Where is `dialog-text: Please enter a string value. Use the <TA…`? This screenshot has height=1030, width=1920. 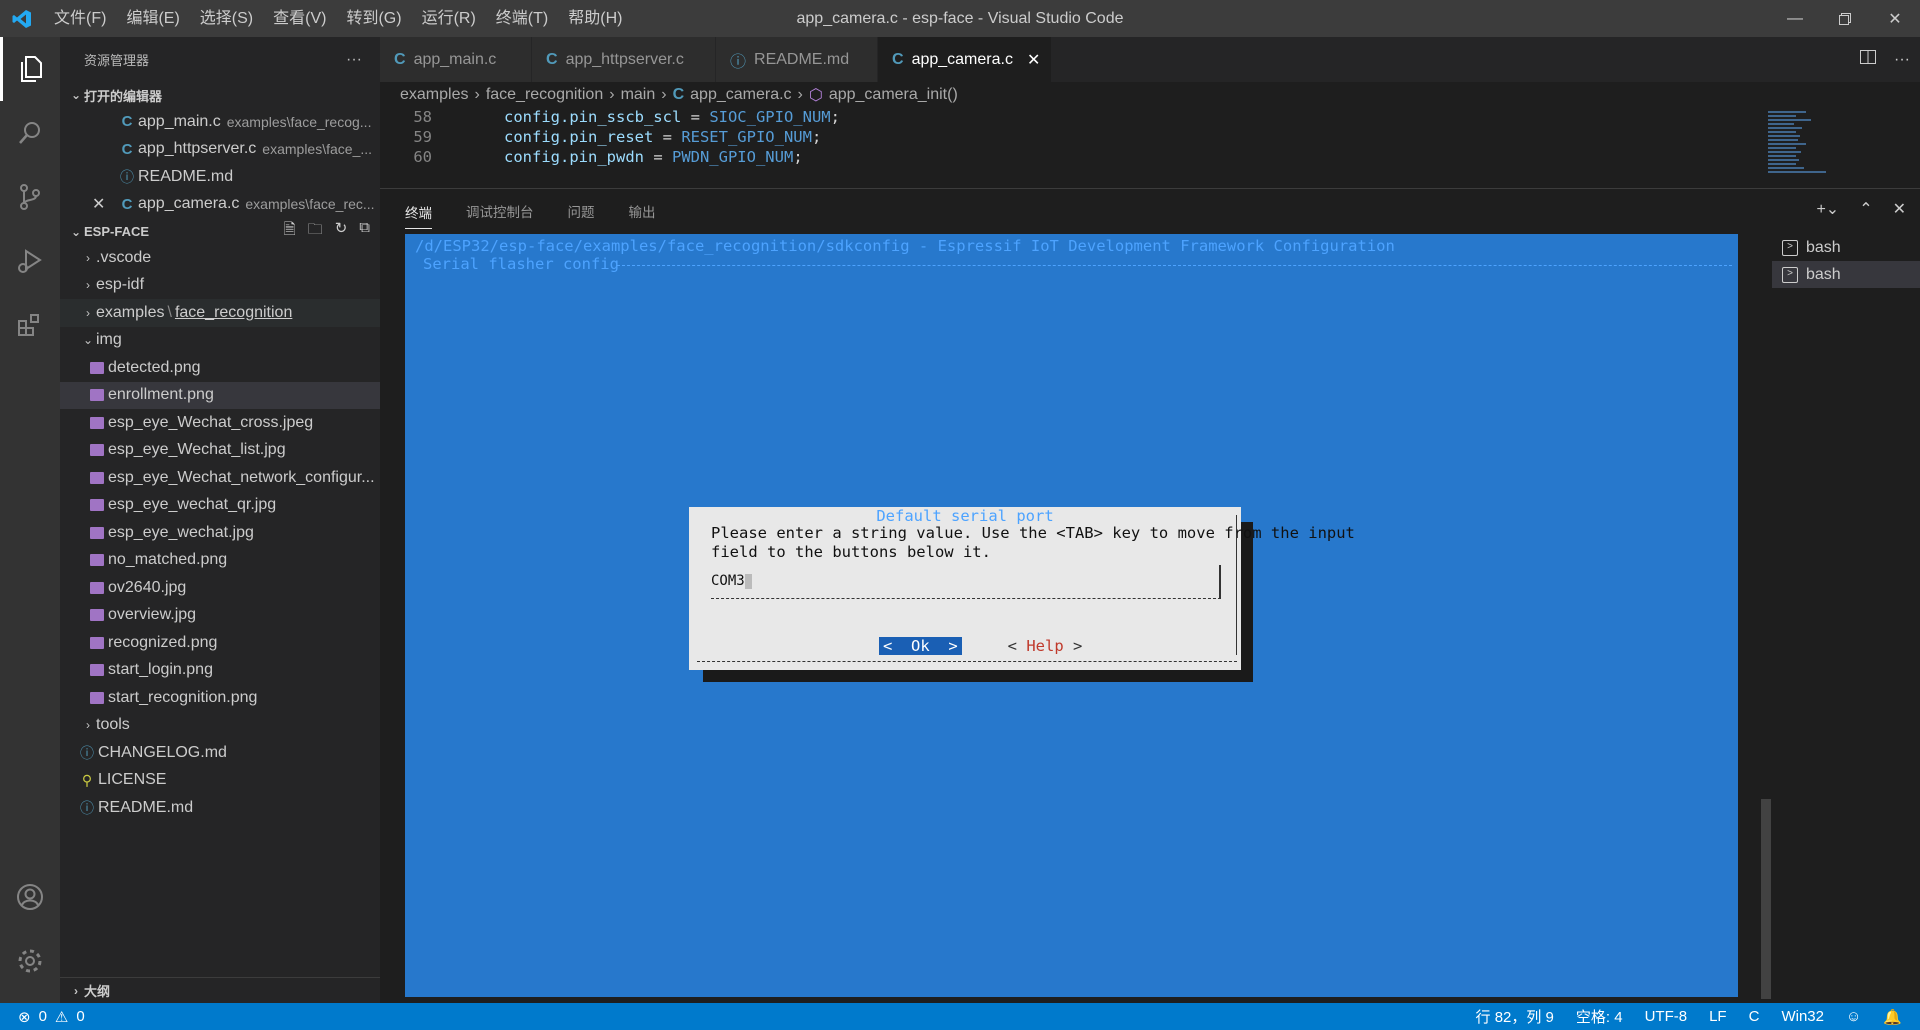
dialog-text: Please enter a string value. Use the <TA… is located at coordinates (1033, 542).